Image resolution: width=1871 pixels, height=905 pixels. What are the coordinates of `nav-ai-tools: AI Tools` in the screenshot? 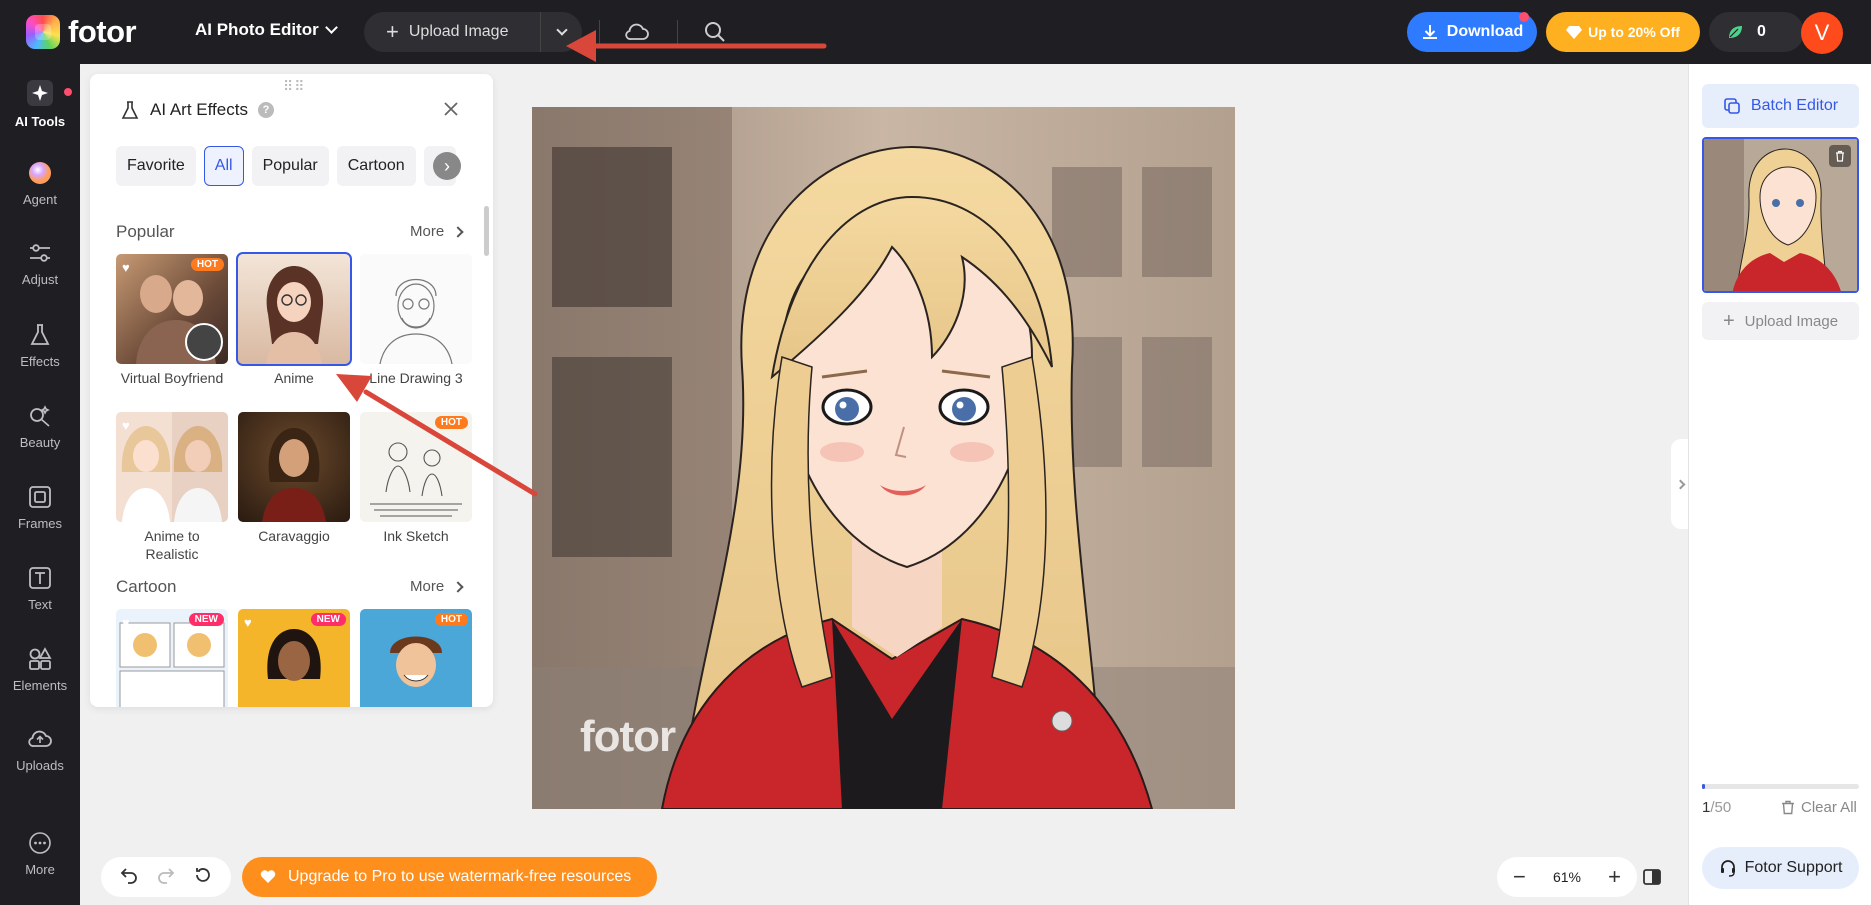 It's located at (40, 103).